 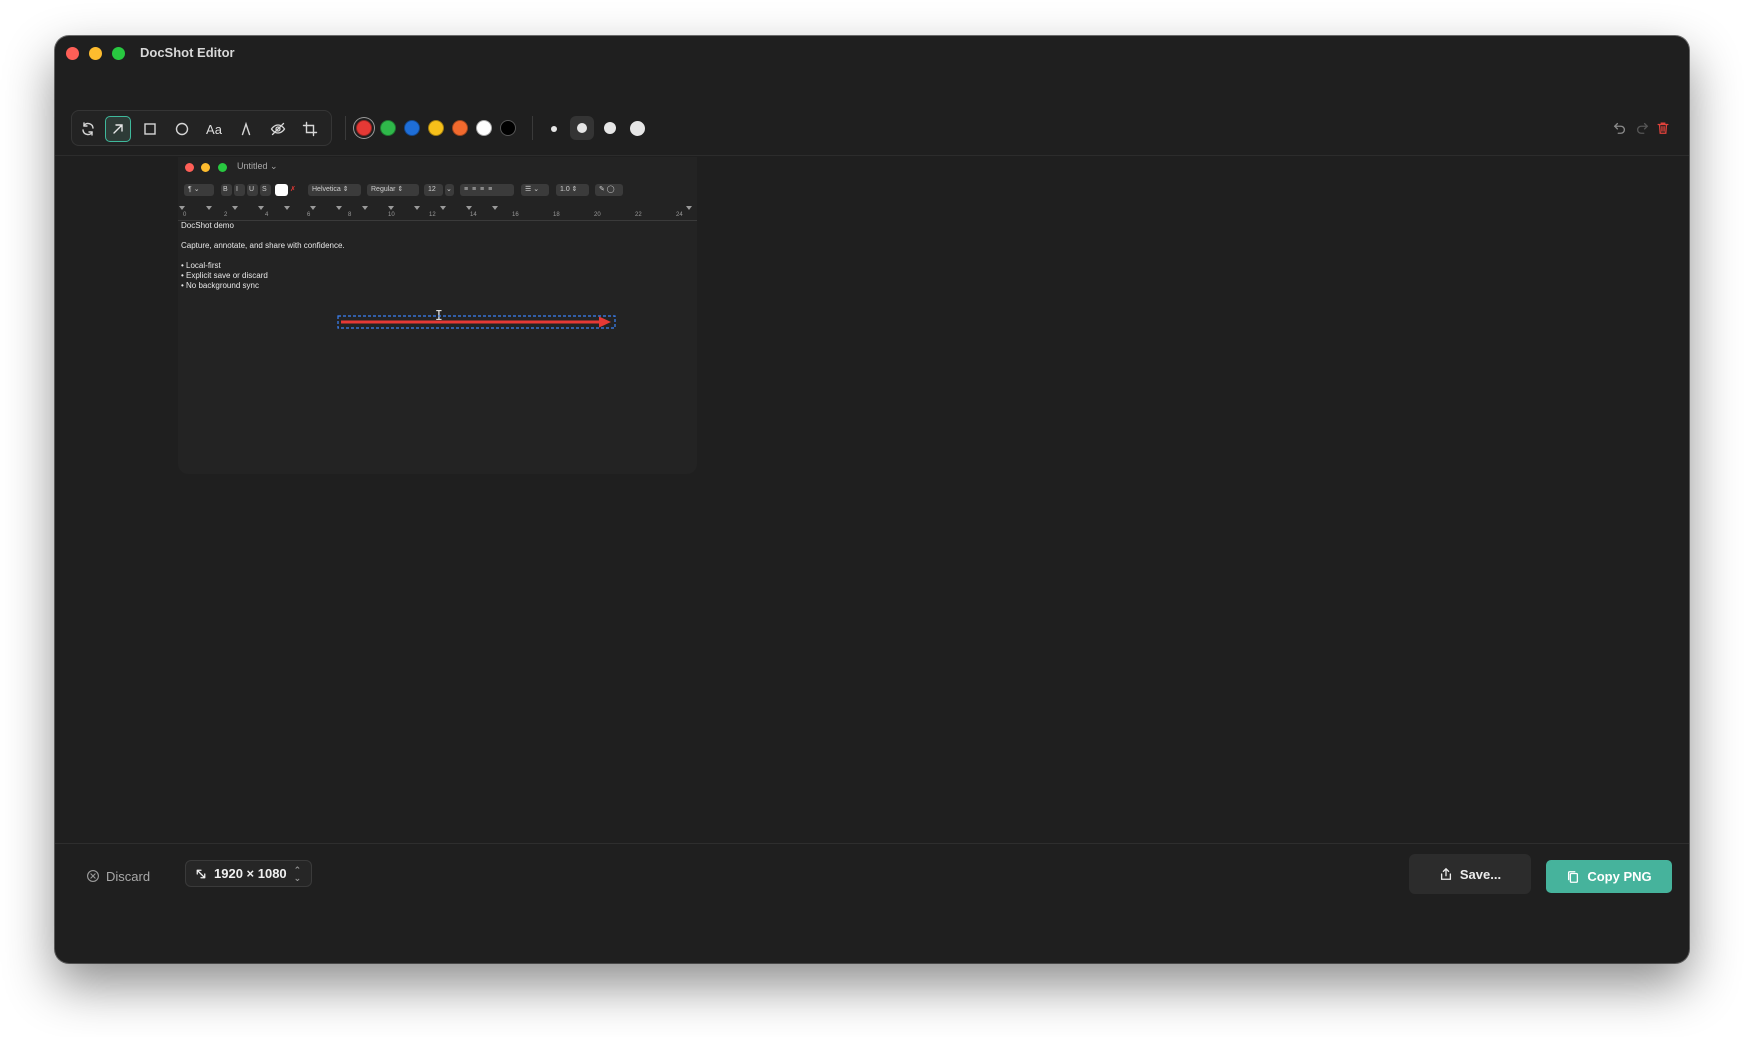 I want to click on stroke-size-small, so click(x=554, y=129).